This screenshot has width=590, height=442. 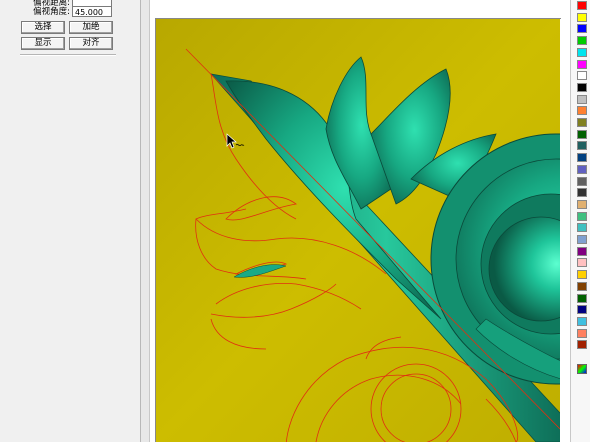 What do you see at coordinates (91, 27) in the screenshot?
I see `add-button: 加绝` at bounding box center [91, 27].